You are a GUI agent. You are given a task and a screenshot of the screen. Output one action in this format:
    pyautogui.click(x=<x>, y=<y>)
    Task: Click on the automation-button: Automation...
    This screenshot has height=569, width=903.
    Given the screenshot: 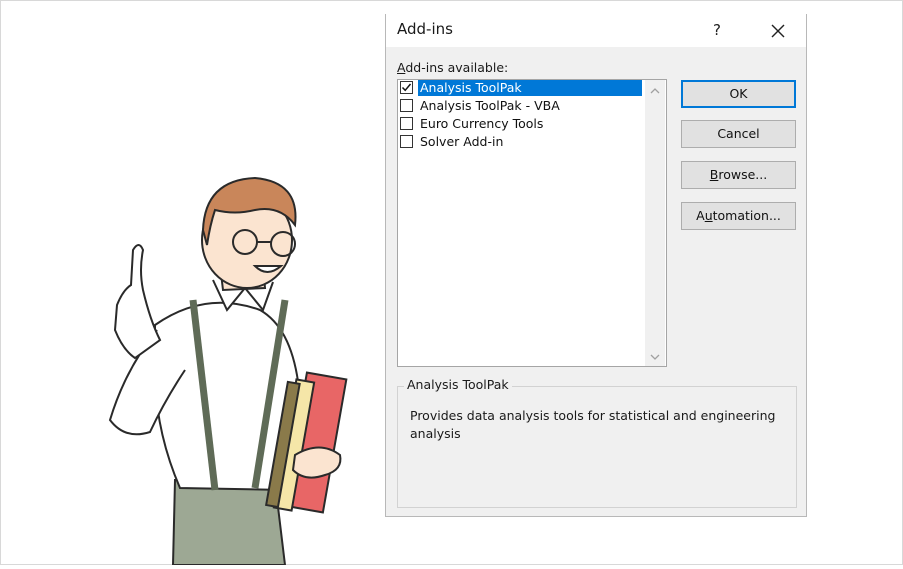 What is the action you would take?
    pyautogui.click(x=738, y=216)
    